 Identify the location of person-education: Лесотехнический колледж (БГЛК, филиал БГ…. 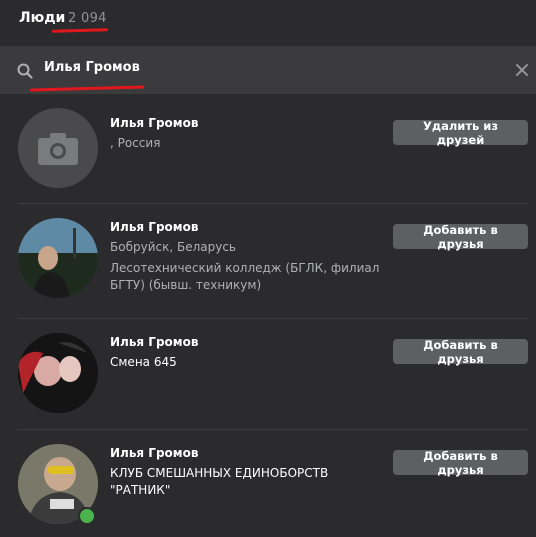
(245, 276).